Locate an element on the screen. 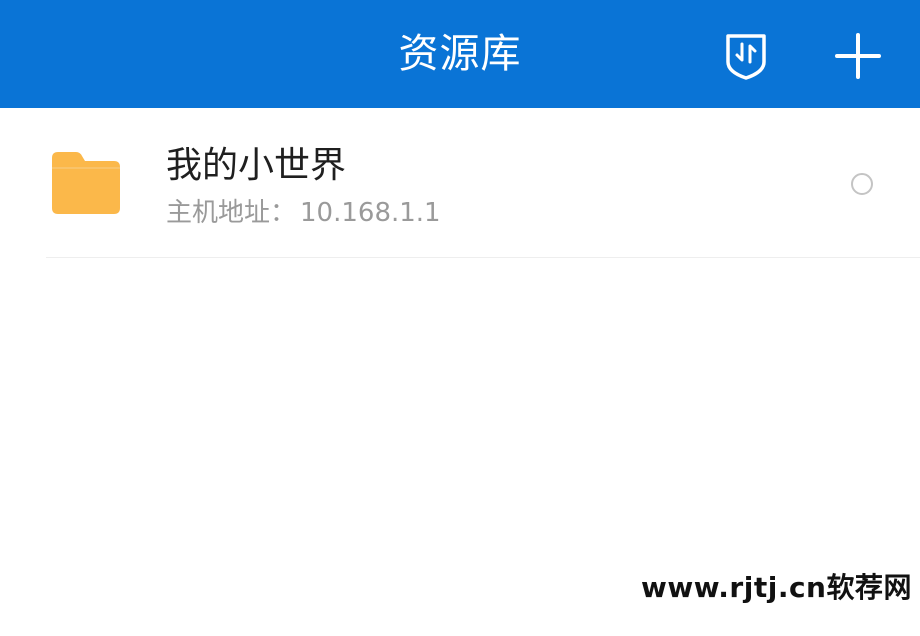 Image resolution: width=920 pixels, height=636 pixels. select-radio is located at coordinates (862, 184).